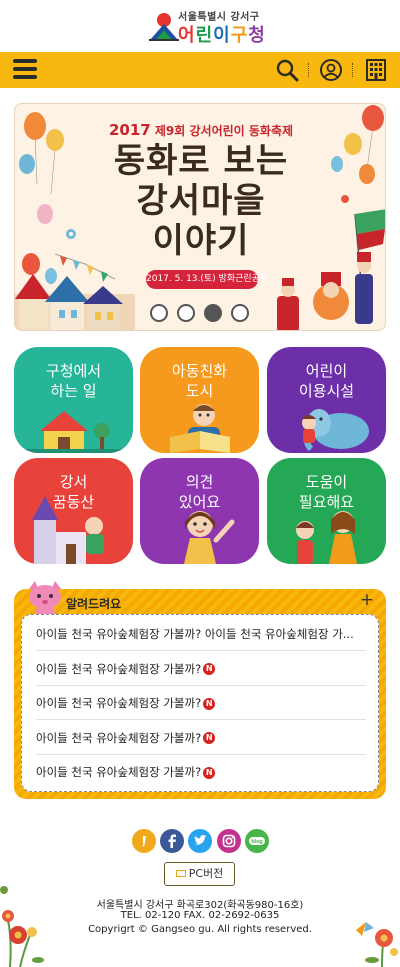 The height and width of the screenshot is (967, 400). I want to click on kakao-story-icon, so click(144, 841).